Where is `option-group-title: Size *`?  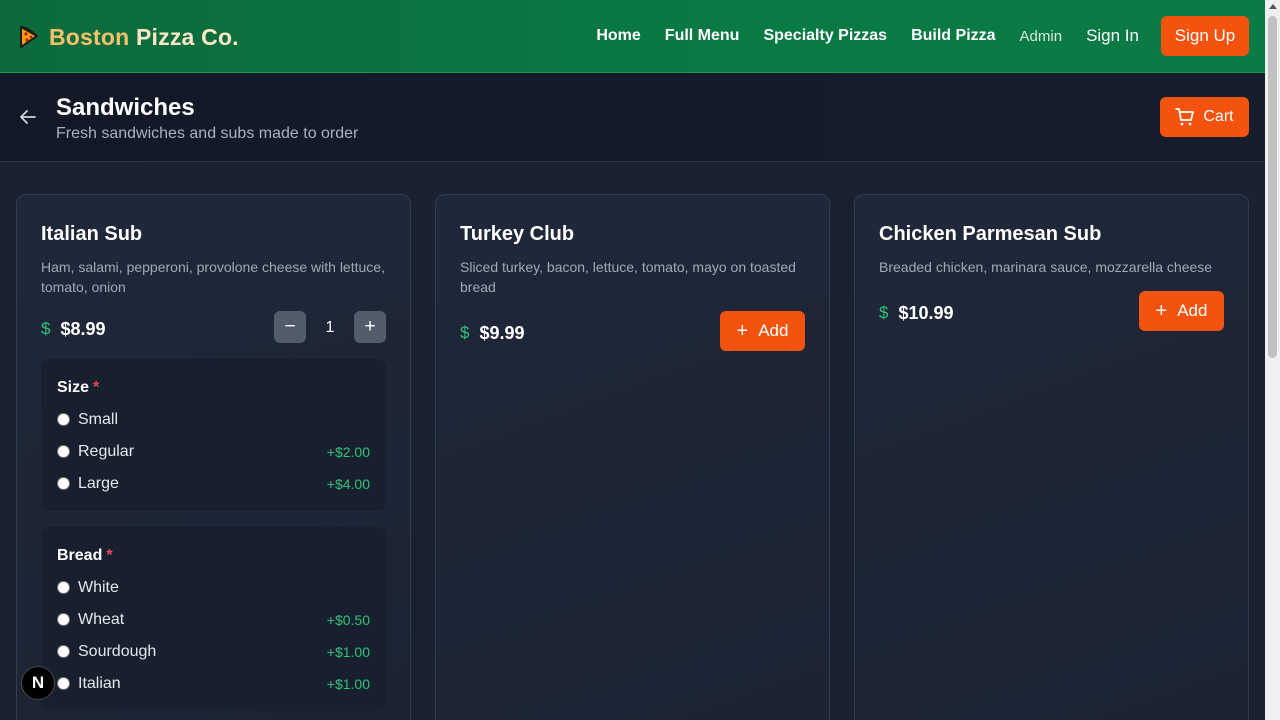
option-group-title: Size * is located at coordinates (78, 388).